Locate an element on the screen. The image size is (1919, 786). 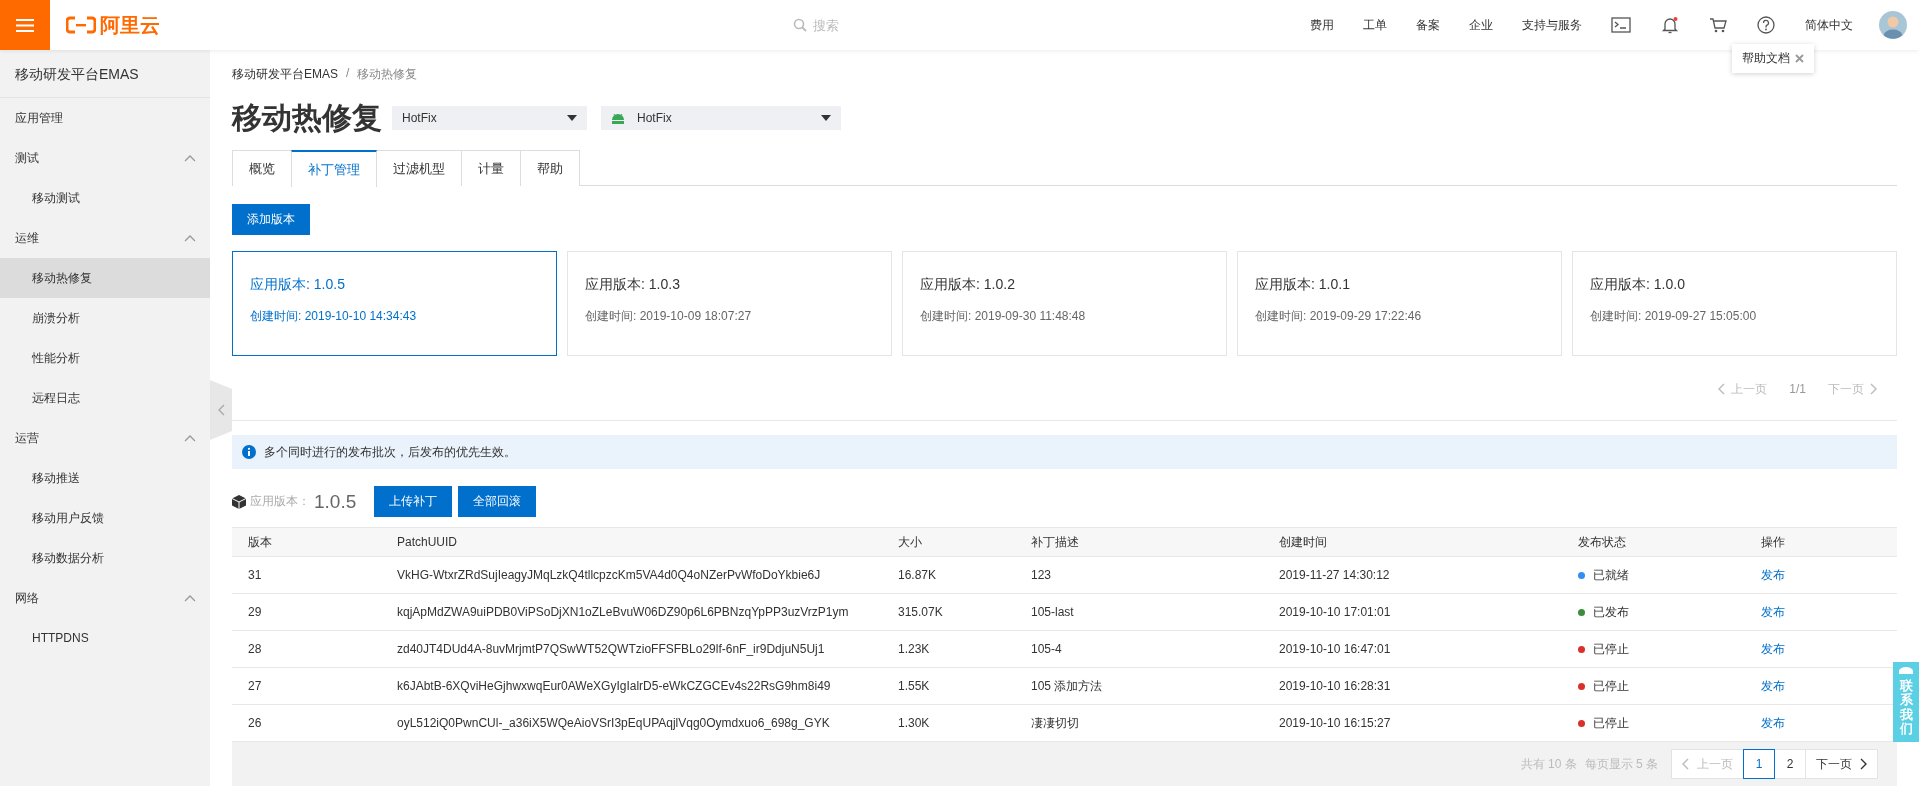
nav-group: 运营 is located at coordinates (105, 438).